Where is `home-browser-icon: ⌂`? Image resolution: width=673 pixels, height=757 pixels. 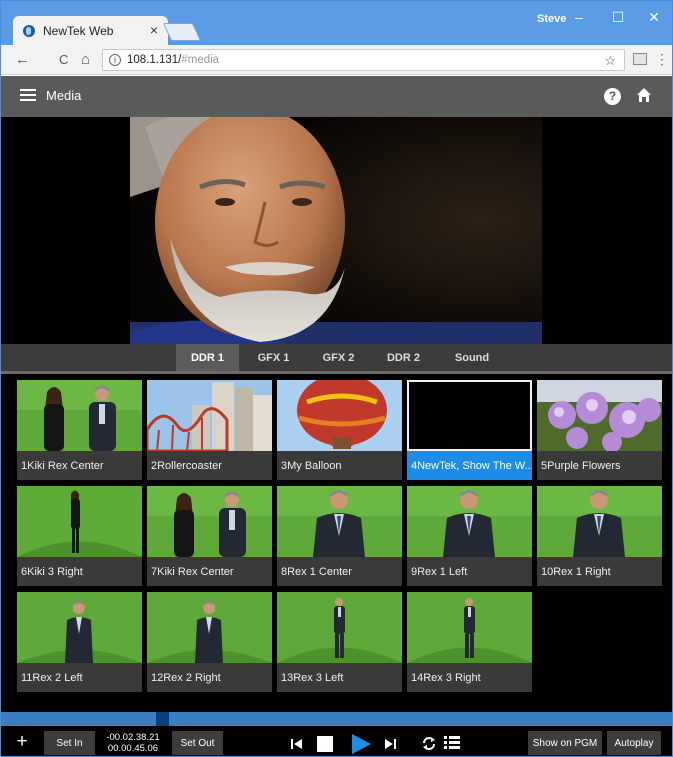
home-browser-icon: ⌂ is located at coordinates (85, 59).